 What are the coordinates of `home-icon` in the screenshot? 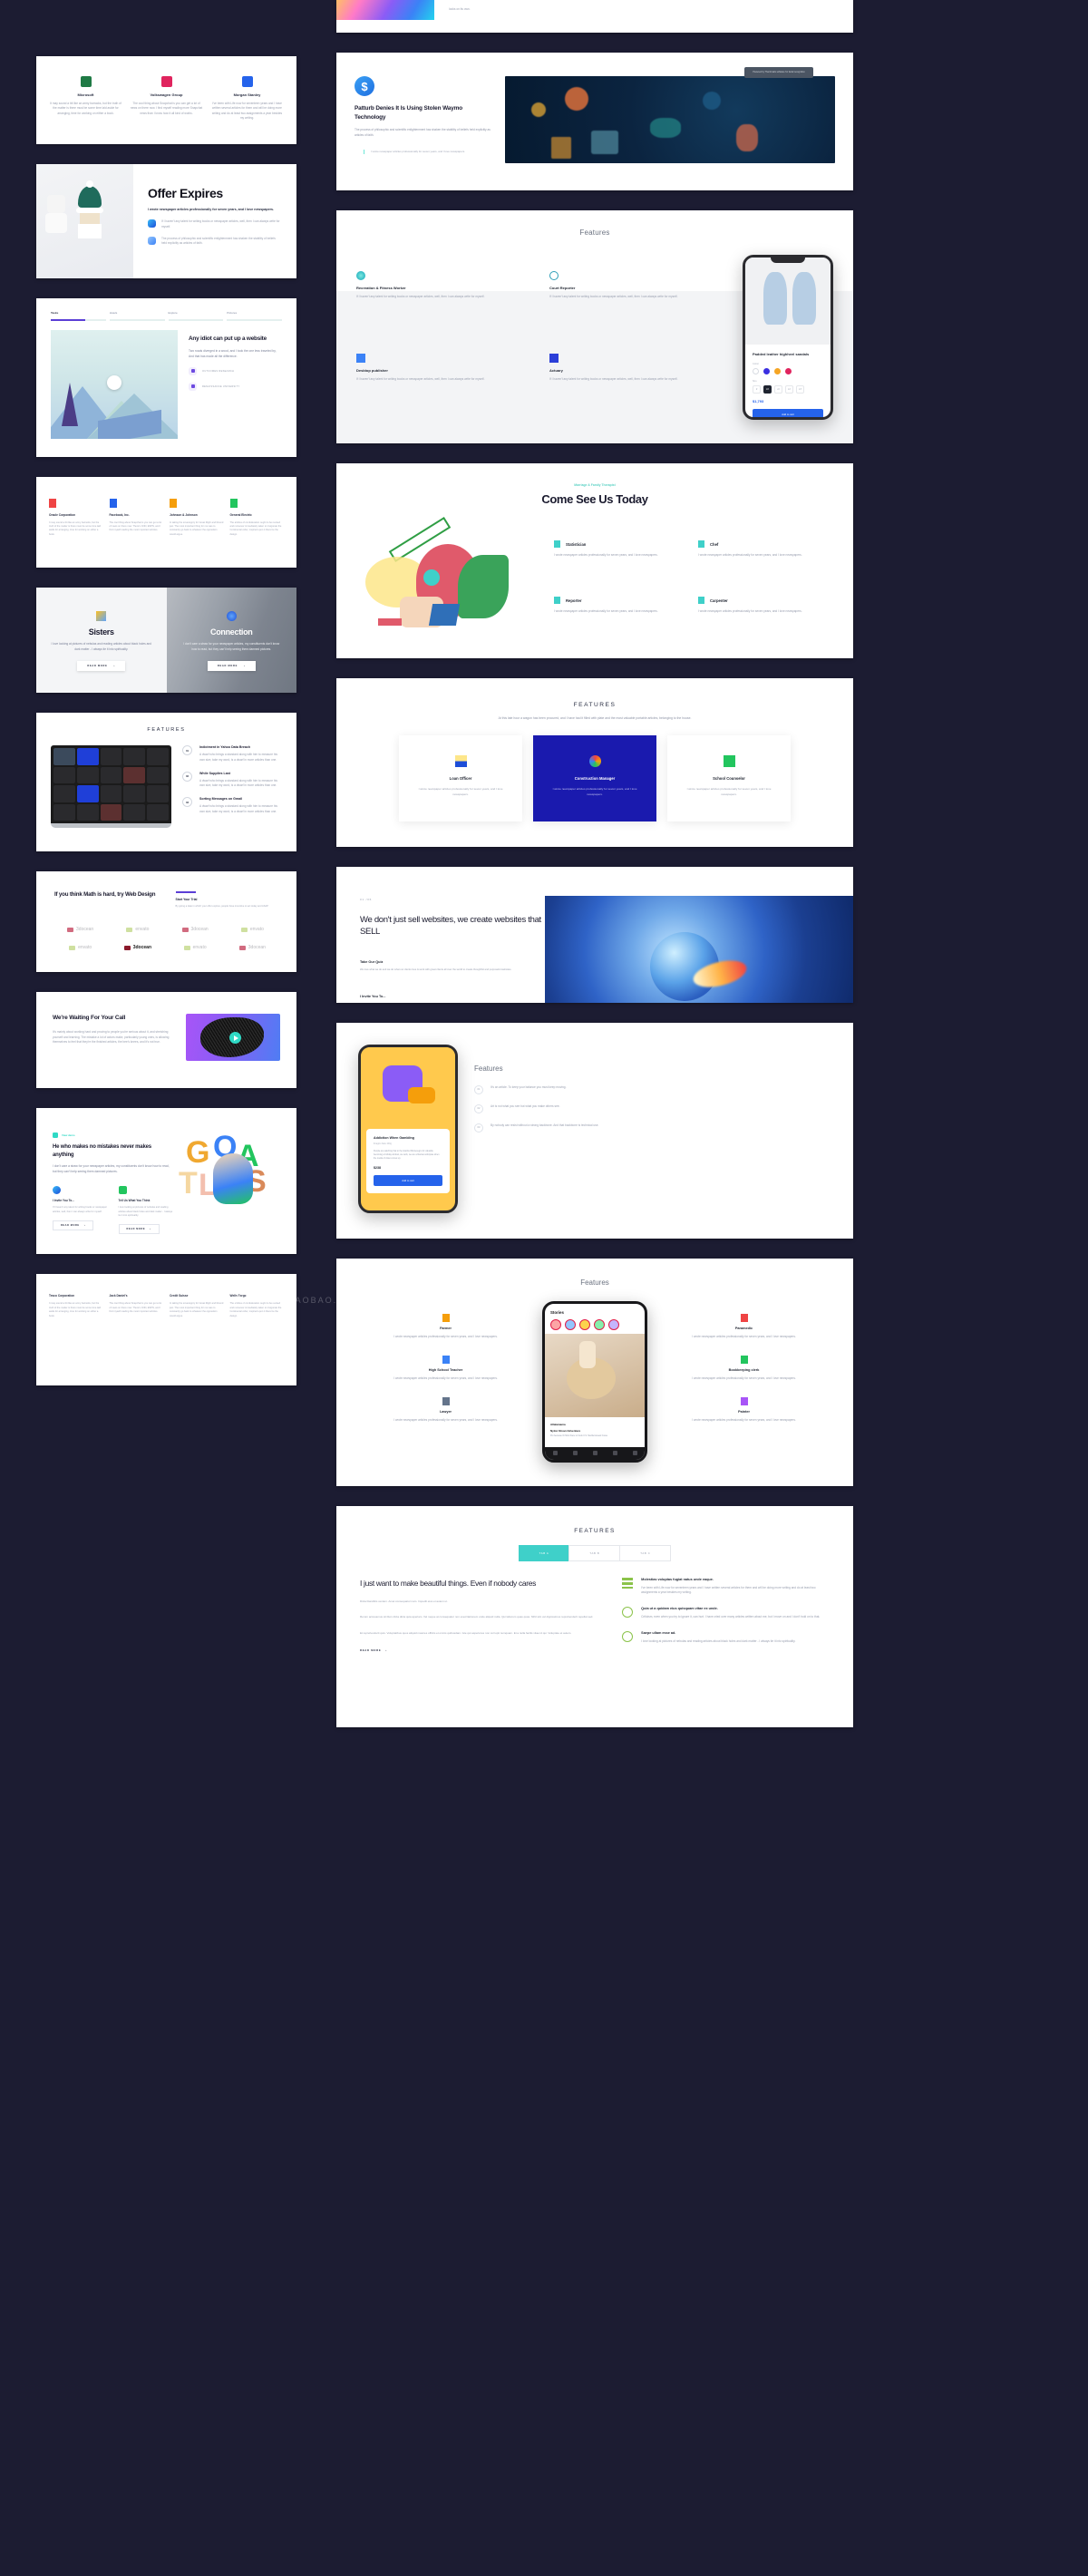 It's located at (555, 1453).